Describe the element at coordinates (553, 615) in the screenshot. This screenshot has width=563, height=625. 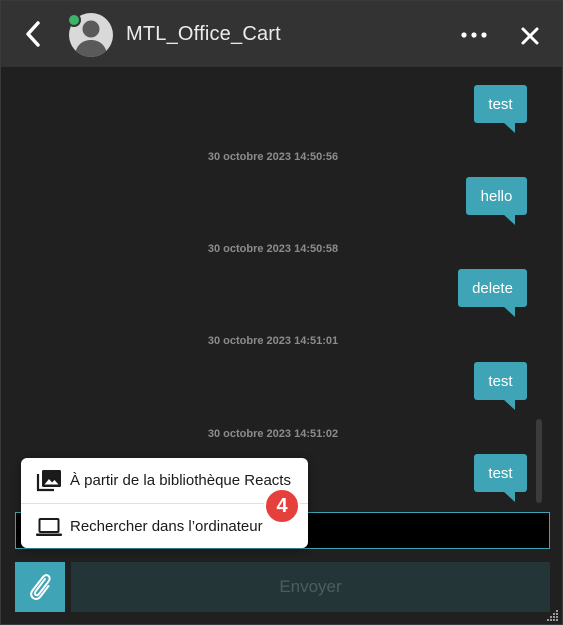
I see `resize-grip-icon` at that location.